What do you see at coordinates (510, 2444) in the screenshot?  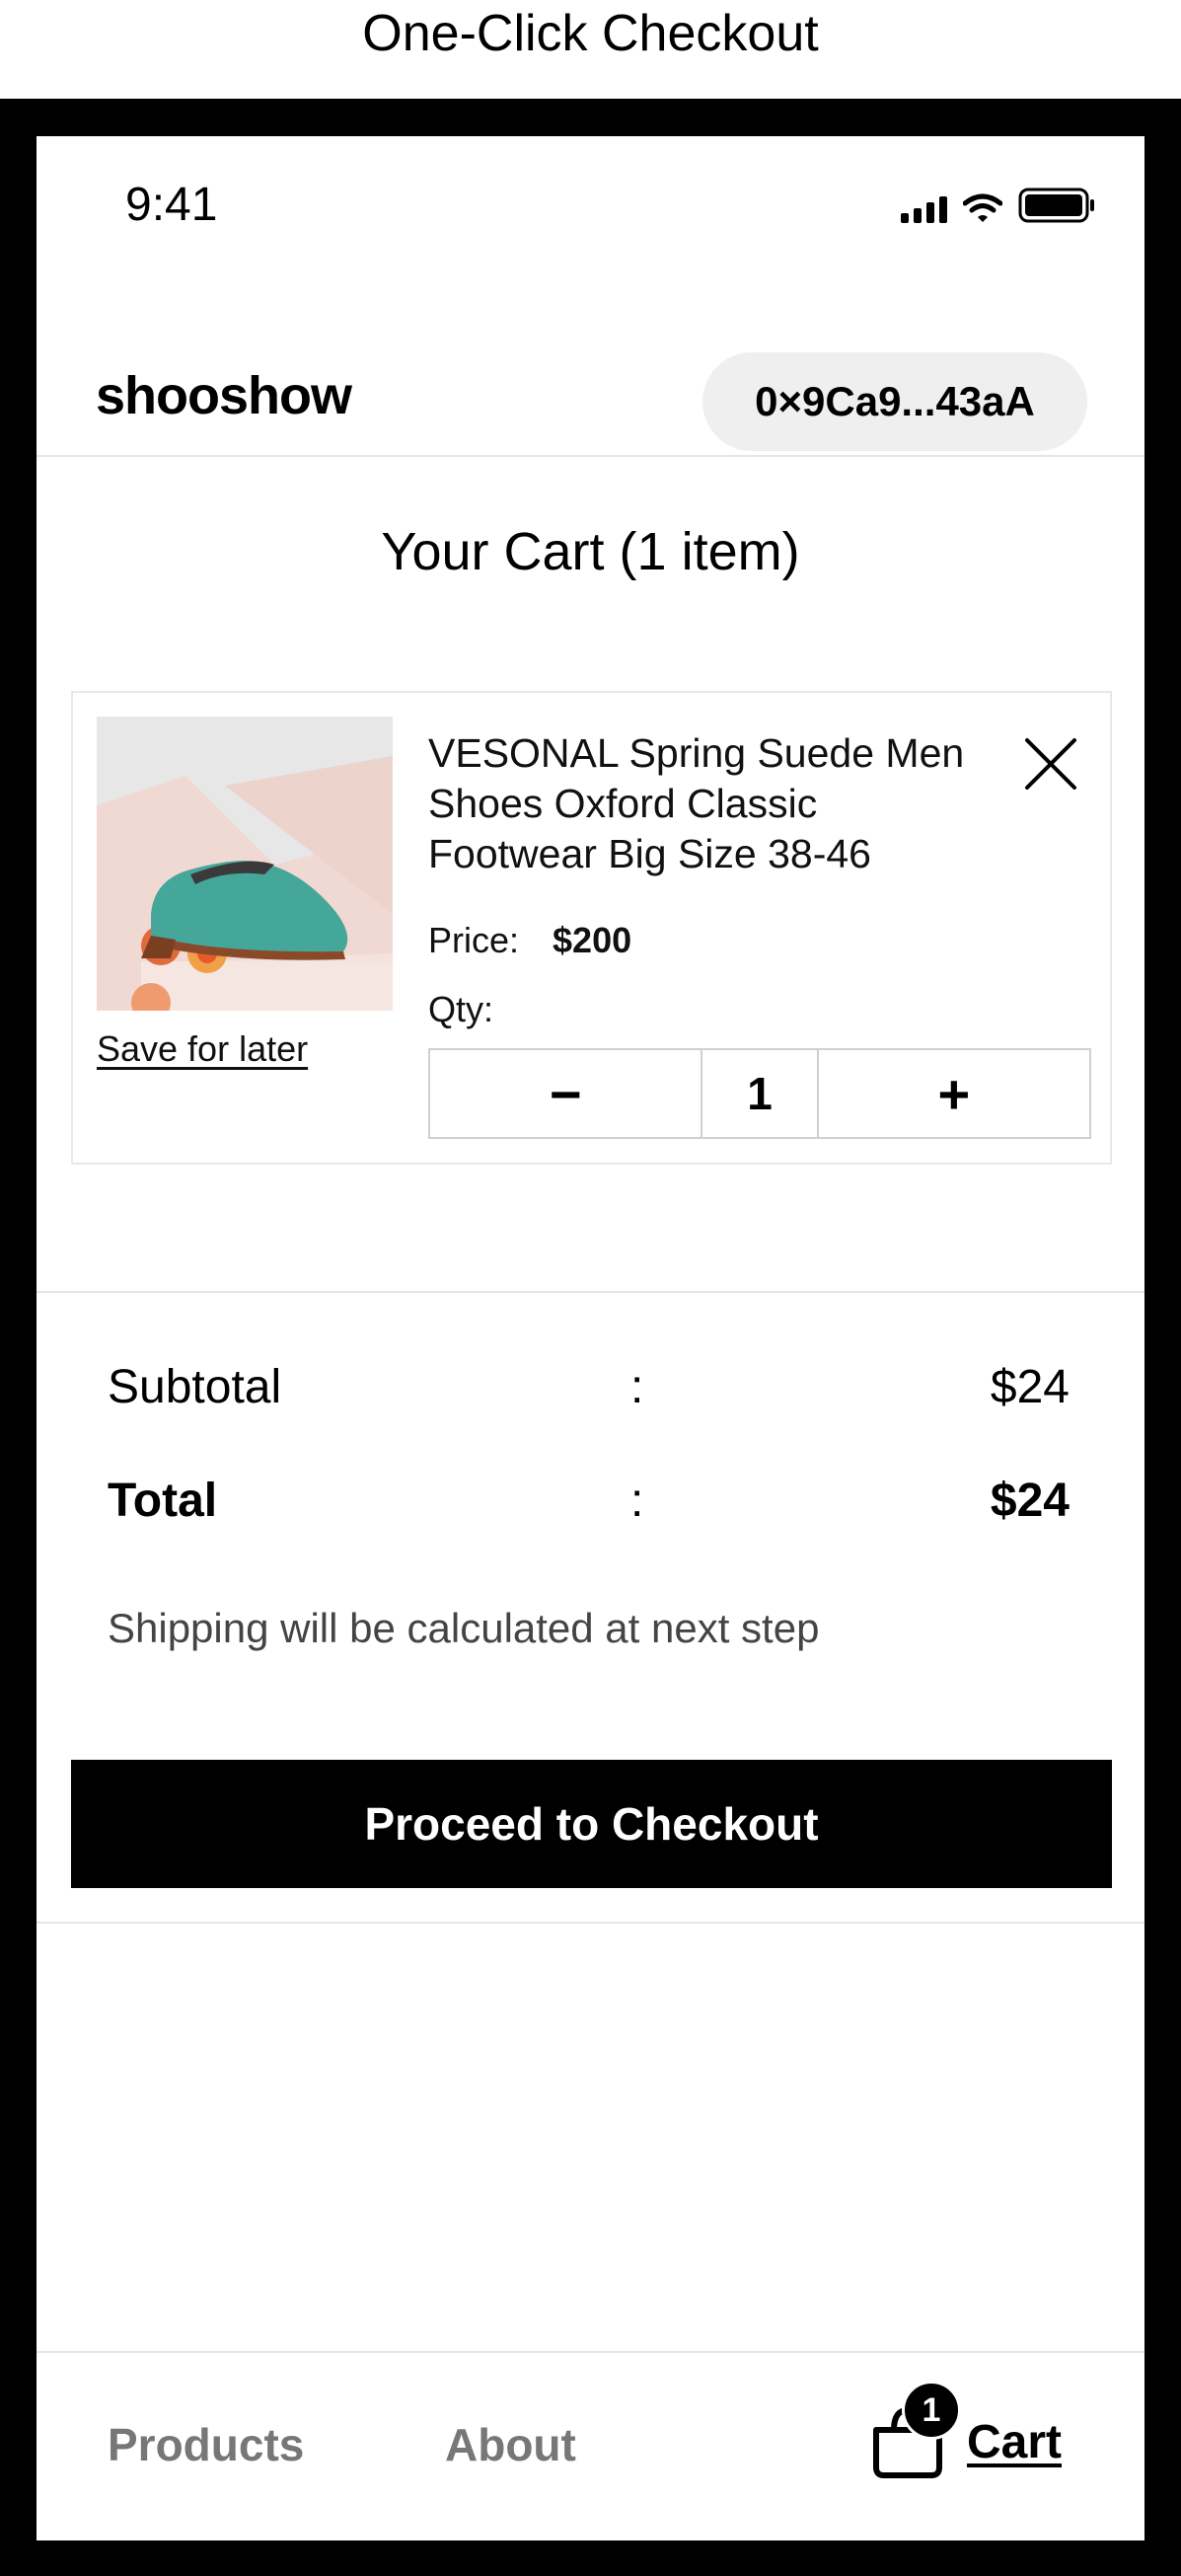 I see `nav-about: About` at bounding box center [510, 2444].